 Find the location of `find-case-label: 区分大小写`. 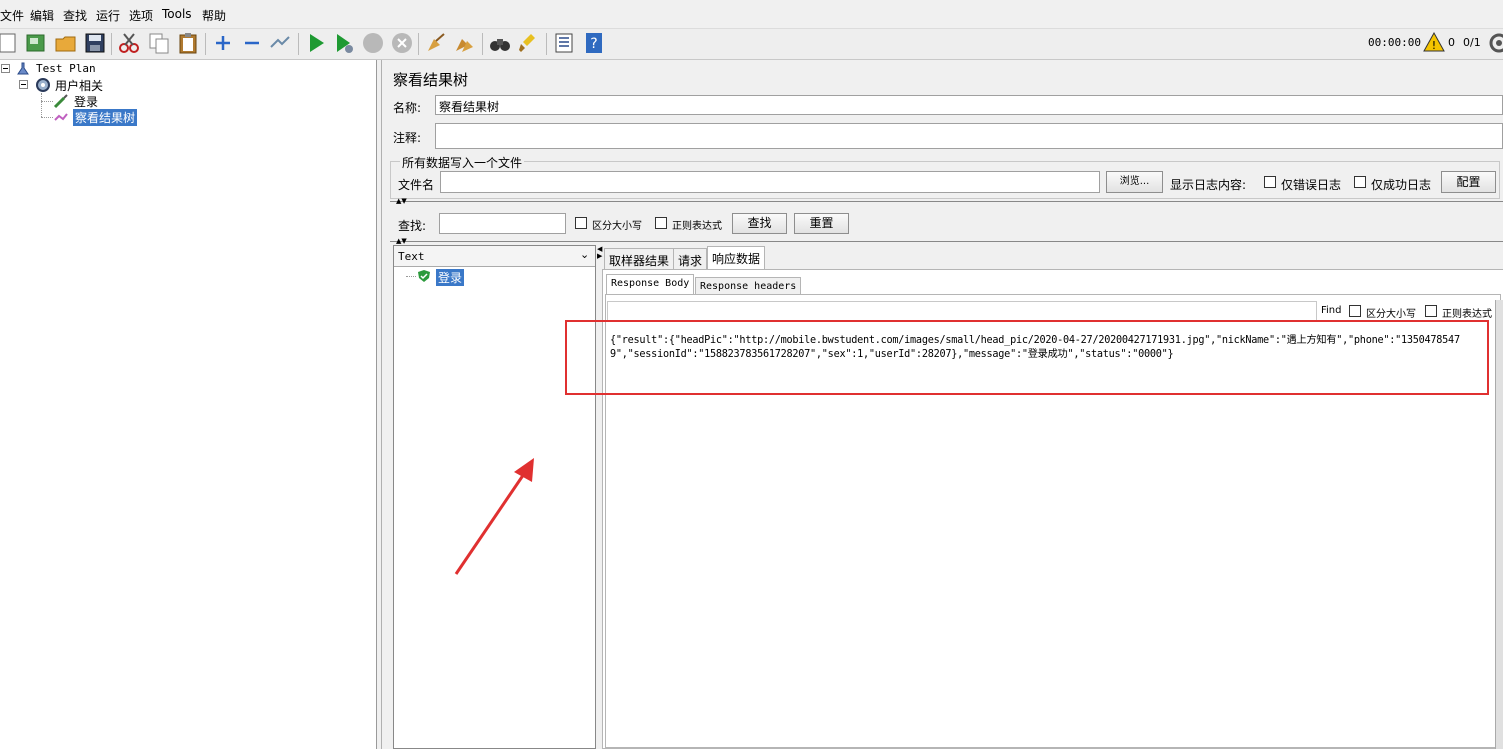

find-case-label: 区分大小写 is located at coordinates (1391, 314).